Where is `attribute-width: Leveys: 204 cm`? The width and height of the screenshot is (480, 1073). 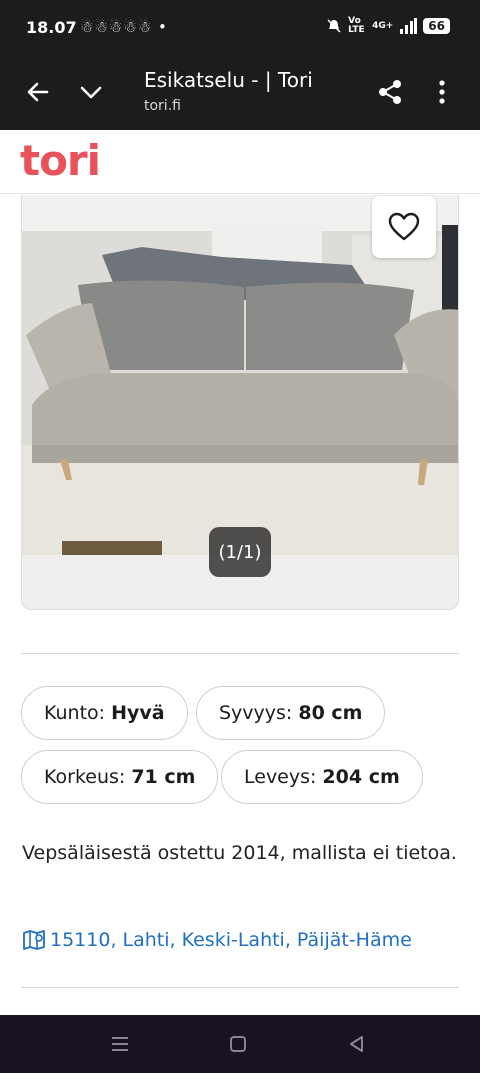 attribute-width: Leveys: 204 cm is located at coordinates (322, 777).